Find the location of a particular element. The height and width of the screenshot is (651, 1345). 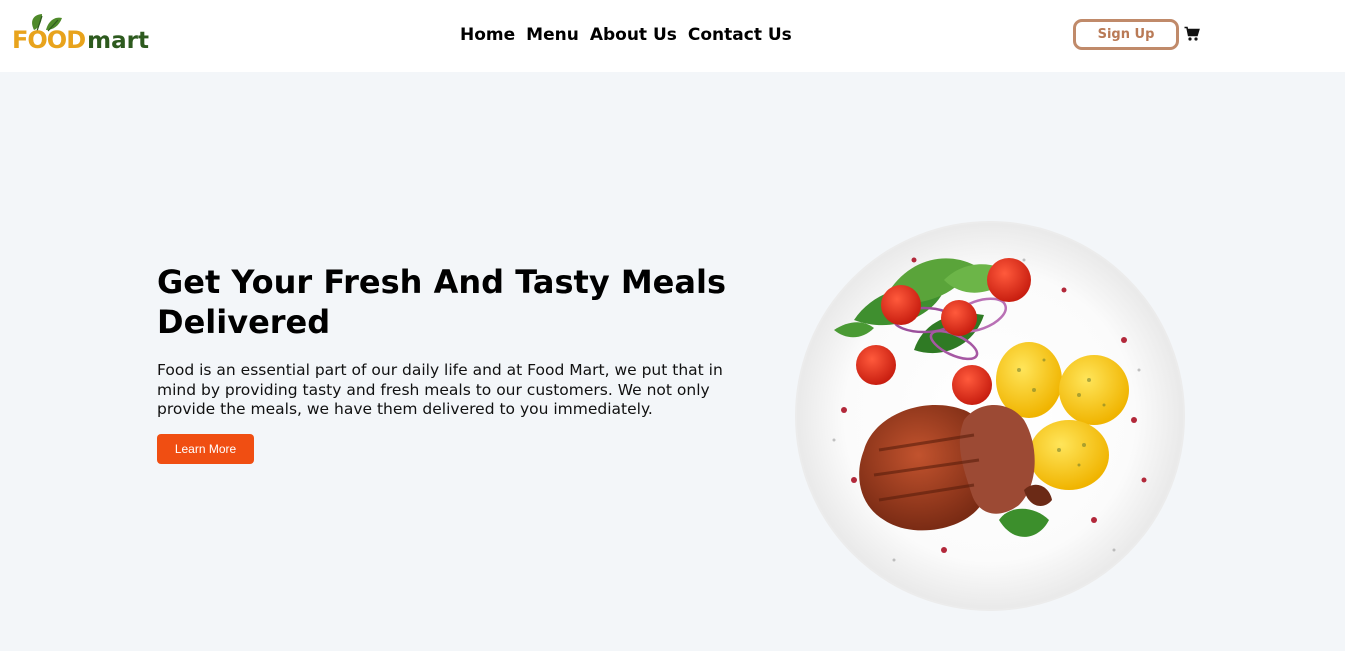

nav-link-home: Home is located at coordinates (487, 35).